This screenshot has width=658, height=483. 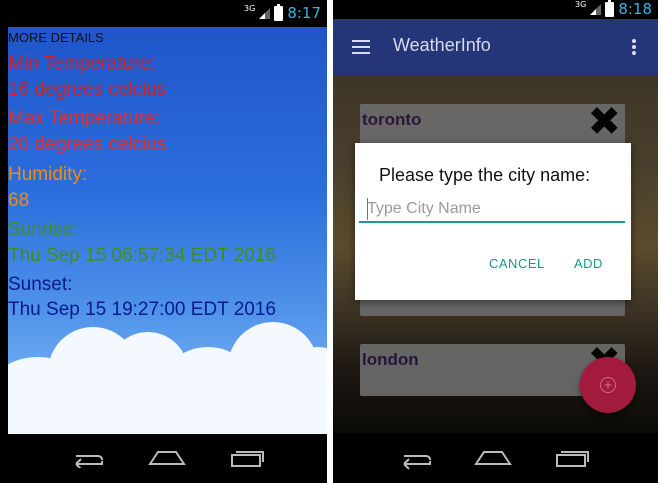 What do you see at coordinates (87, 89) in the screenshot?
I see `min-temp-value: 16 degrees celcius` at bounding box center [87, 89].